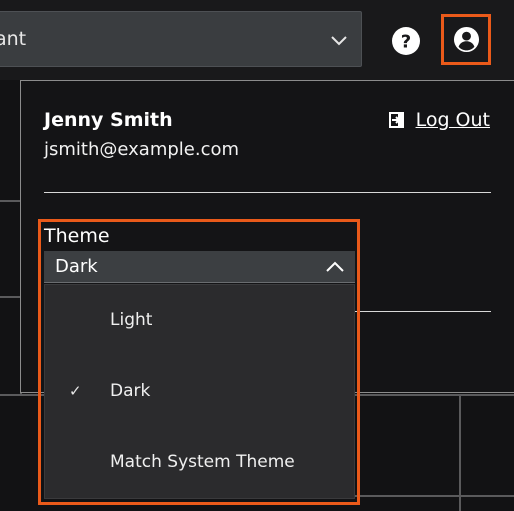  I want to click on logout-link: Log Out, so click(439, 120).